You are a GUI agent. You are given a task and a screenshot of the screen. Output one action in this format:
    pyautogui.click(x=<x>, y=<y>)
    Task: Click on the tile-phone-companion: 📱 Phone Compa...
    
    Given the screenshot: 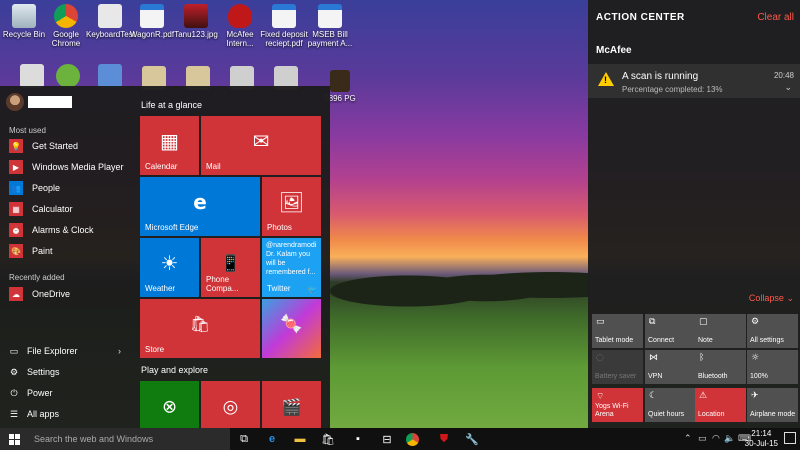 What is the action you would take?
    pyautogui.click(x=230, y=267)
    